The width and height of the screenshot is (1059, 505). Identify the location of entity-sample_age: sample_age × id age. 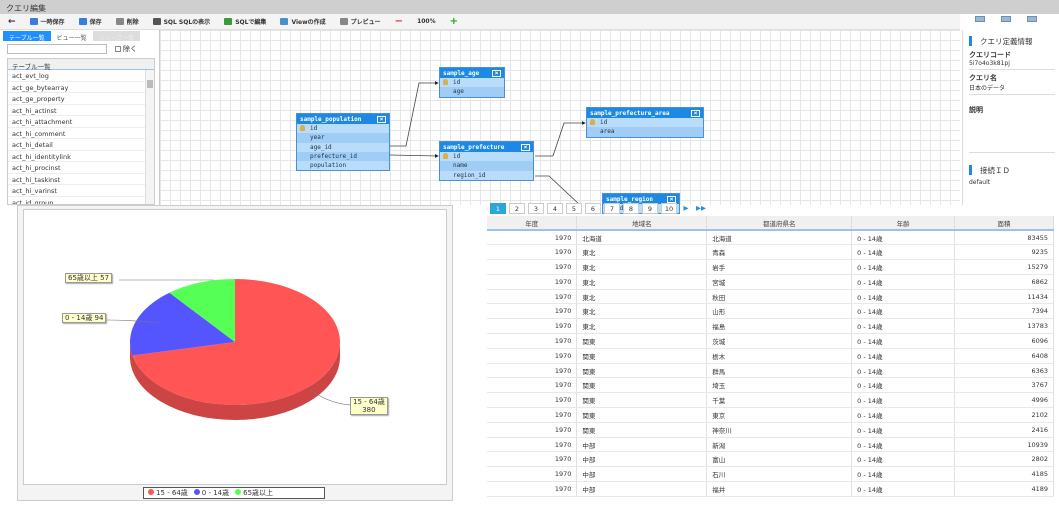
(472, 82).